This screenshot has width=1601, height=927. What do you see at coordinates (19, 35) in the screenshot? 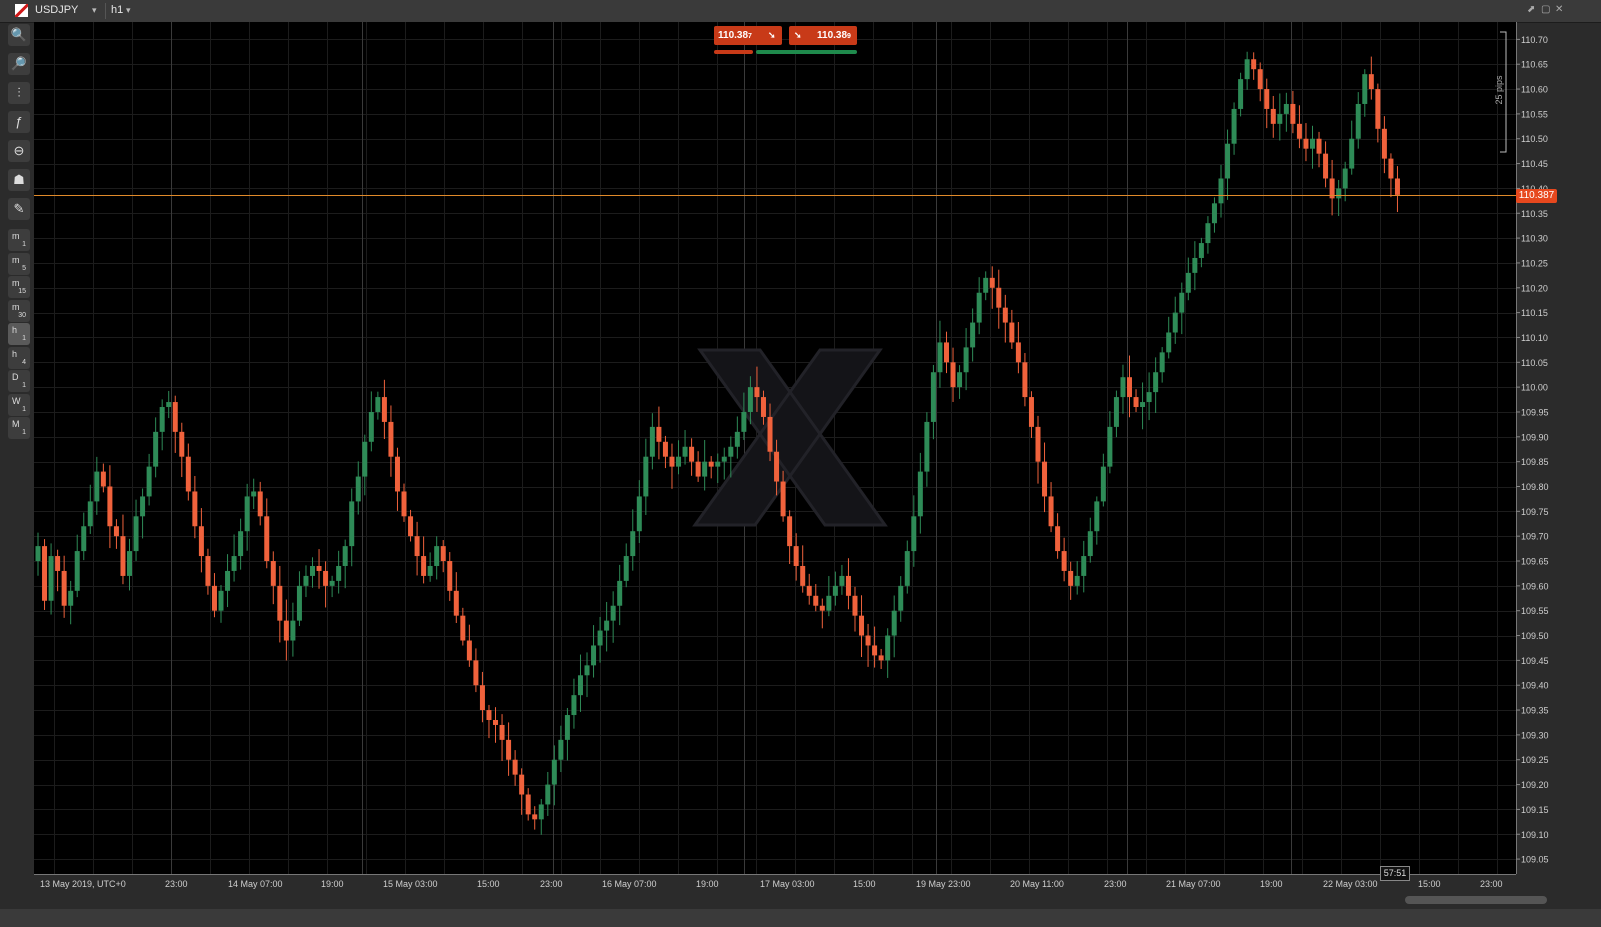
I see `zoom-in-icon: 🔍` at bounding box center [19, 35].